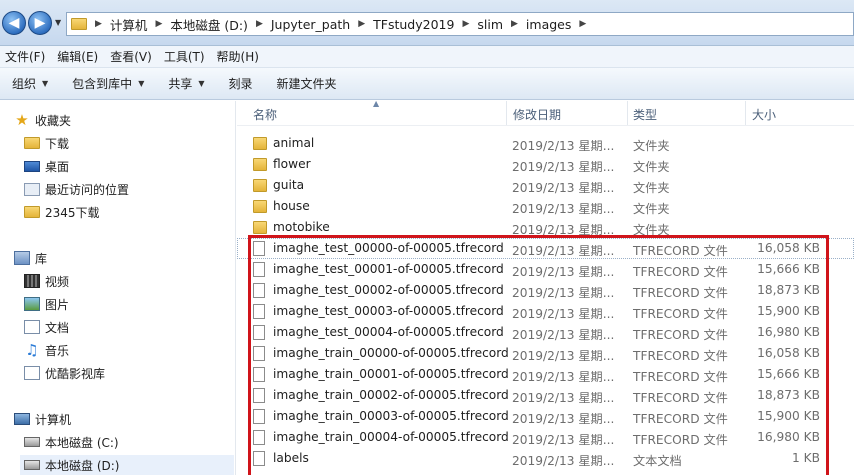 This screenshot has height=475, width=854. What do you see at coordinates (388, 290) in the screenshot?
I see `file-name: imaghe_test_00002-of-00005.tfrecord` at bounding box center [388, 290].